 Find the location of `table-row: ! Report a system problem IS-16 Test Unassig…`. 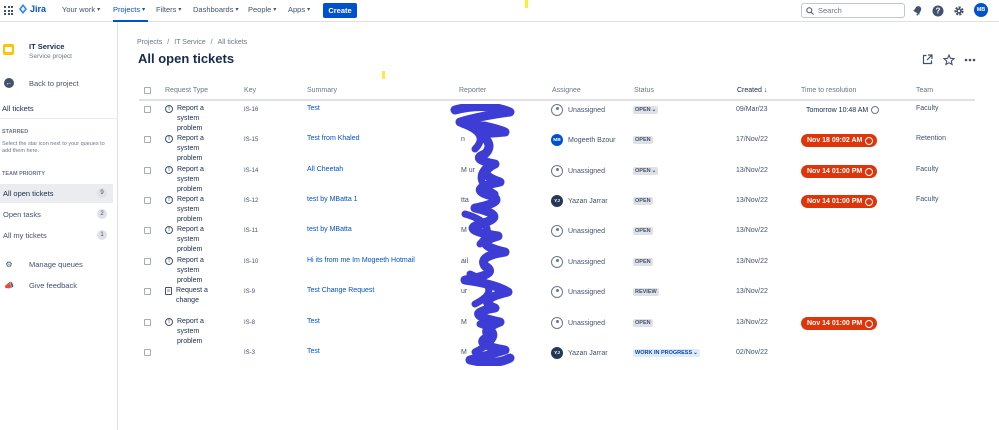

table-row: ! Report a system problem IS-16 Test Unassig… is located at coordinates (557, 115).